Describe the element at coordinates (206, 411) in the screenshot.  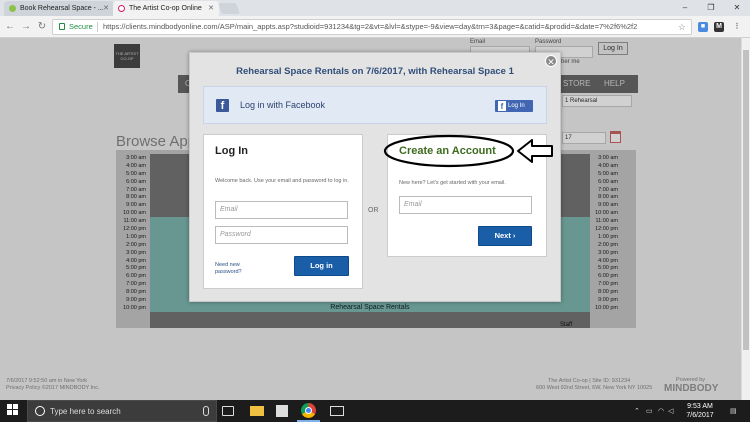
I see `microphone-icon` at that location.